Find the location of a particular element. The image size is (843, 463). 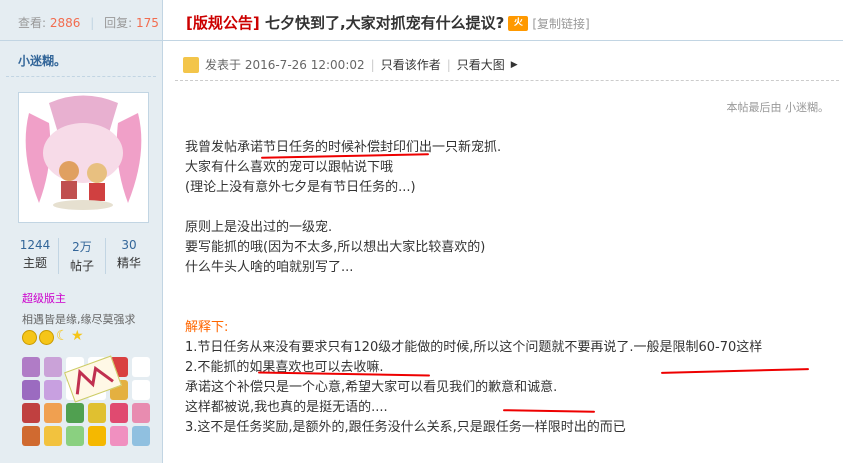

user-motto: 相遇皆是缘,缘尽莫强求 is located at coordinates (79, 319).